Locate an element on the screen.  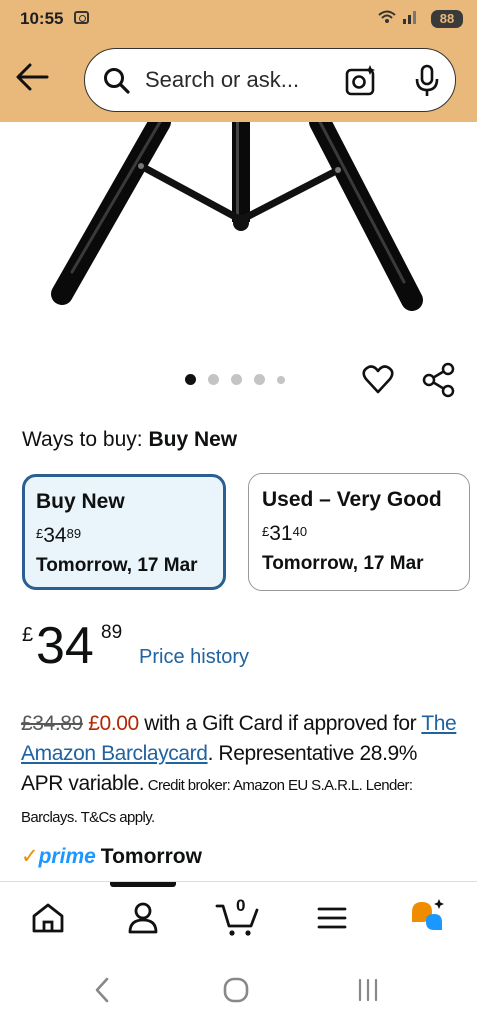
top-header: 10:55 88 is located at coordinates (238, 61).